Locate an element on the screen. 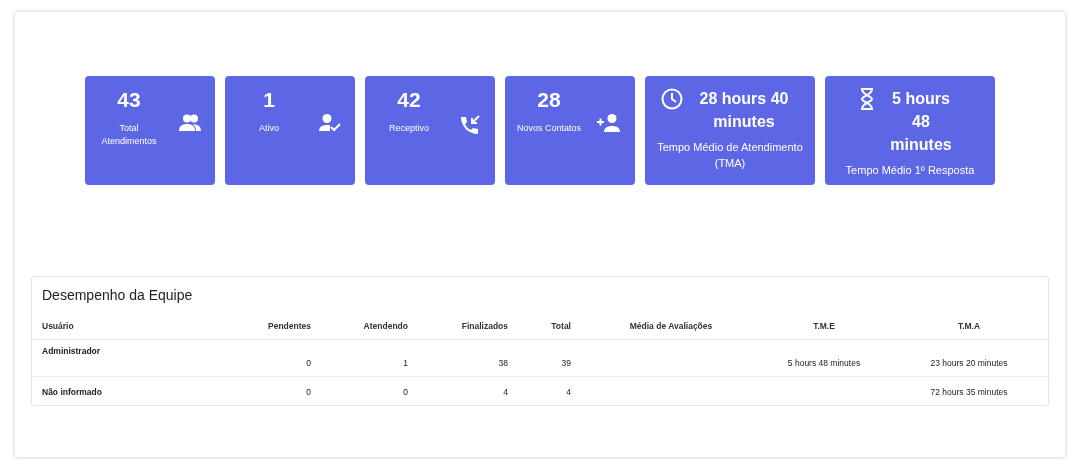 This screenshot has height=468, width=1080. column-header: T.M.A is located at coordinates (969, 326).